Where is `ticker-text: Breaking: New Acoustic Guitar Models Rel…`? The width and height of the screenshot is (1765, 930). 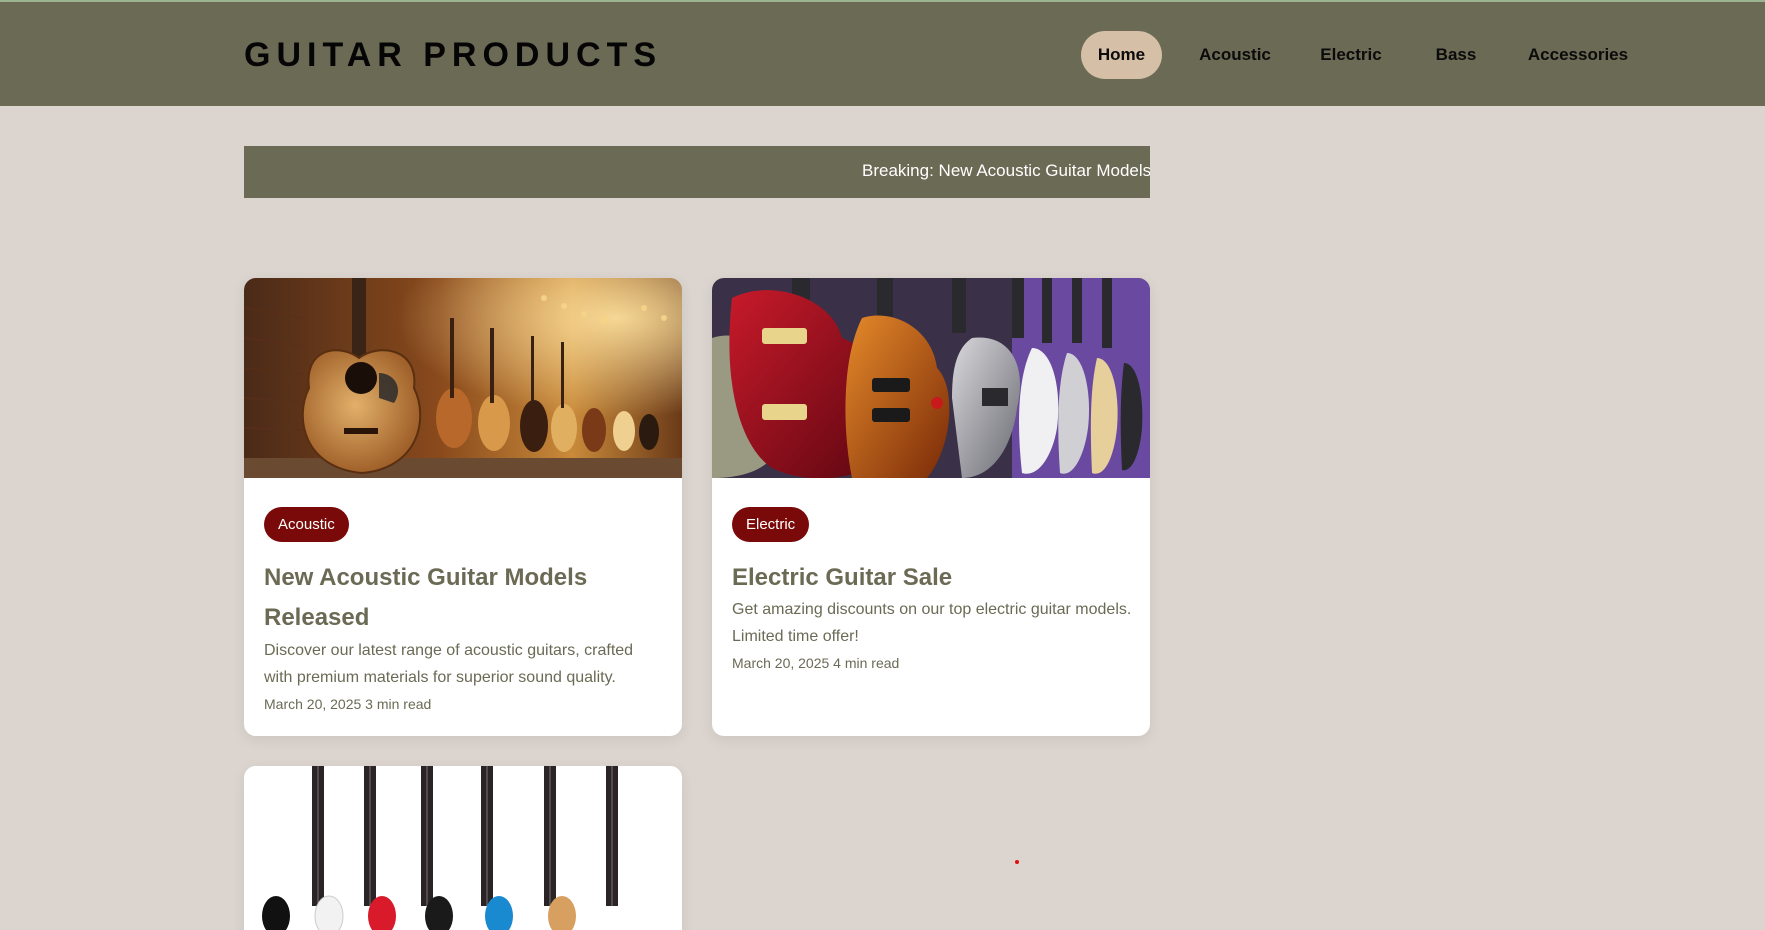
ticker-text: Breaking: New Acoustic Guitar Models Rel… is located at coordinates (1006, 171).